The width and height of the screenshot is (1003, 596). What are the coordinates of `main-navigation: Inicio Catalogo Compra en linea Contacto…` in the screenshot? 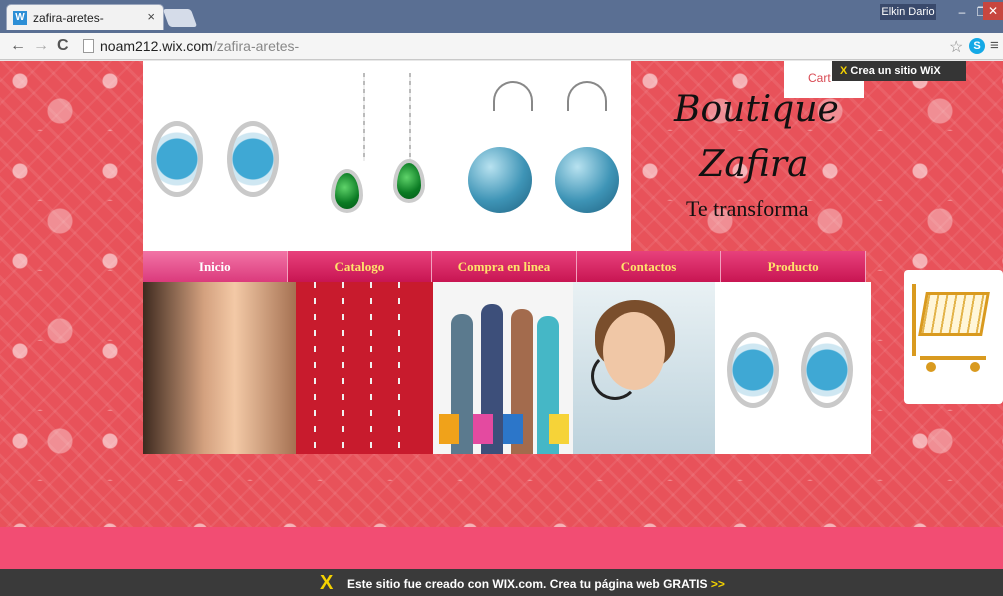 It's located at (504, 266).